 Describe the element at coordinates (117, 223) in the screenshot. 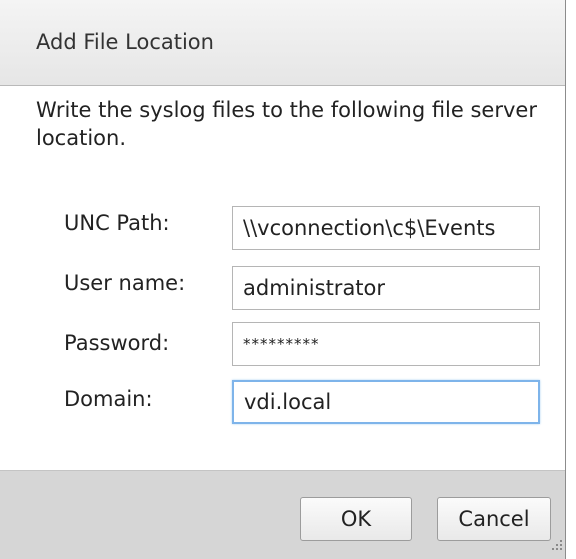

I see `unc-path-label: UNC Path:` at that location.